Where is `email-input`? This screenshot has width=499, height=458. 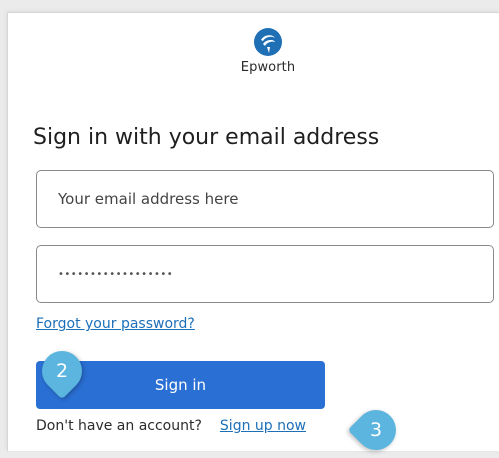 email-input is located at coordinates (265, 199).